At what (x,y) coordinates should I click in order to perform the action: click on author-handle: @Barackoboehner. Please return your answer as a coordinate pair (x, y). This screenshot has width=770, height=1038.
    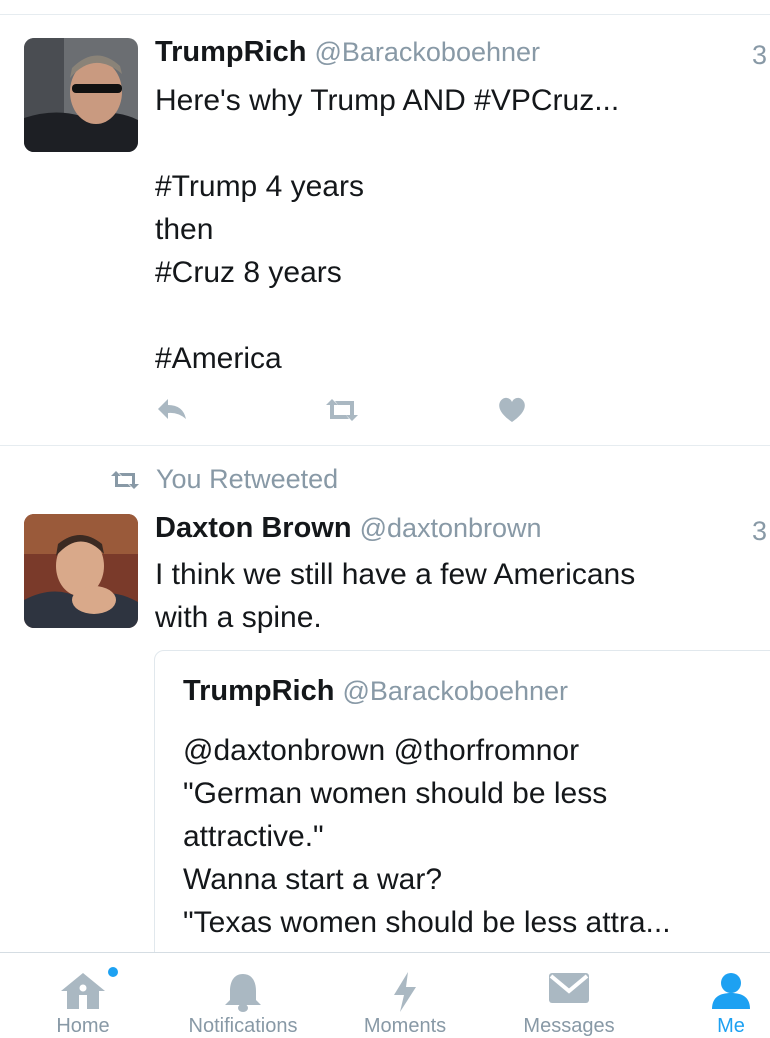
    Looking at the image, I should click on (427, 52).